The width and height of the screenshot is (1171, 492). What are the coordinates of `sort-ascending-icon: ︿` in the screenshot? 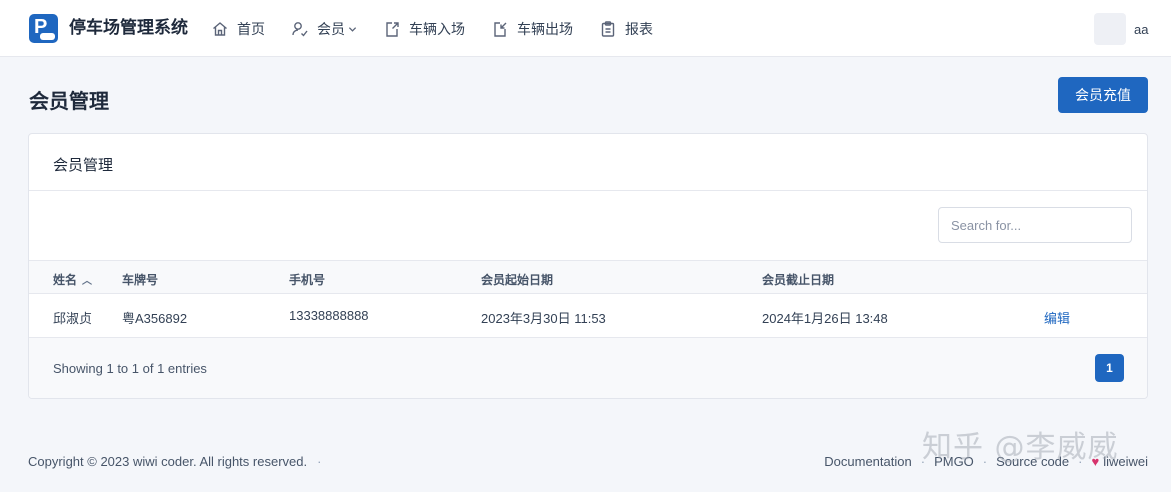 It's located at (87, 279).